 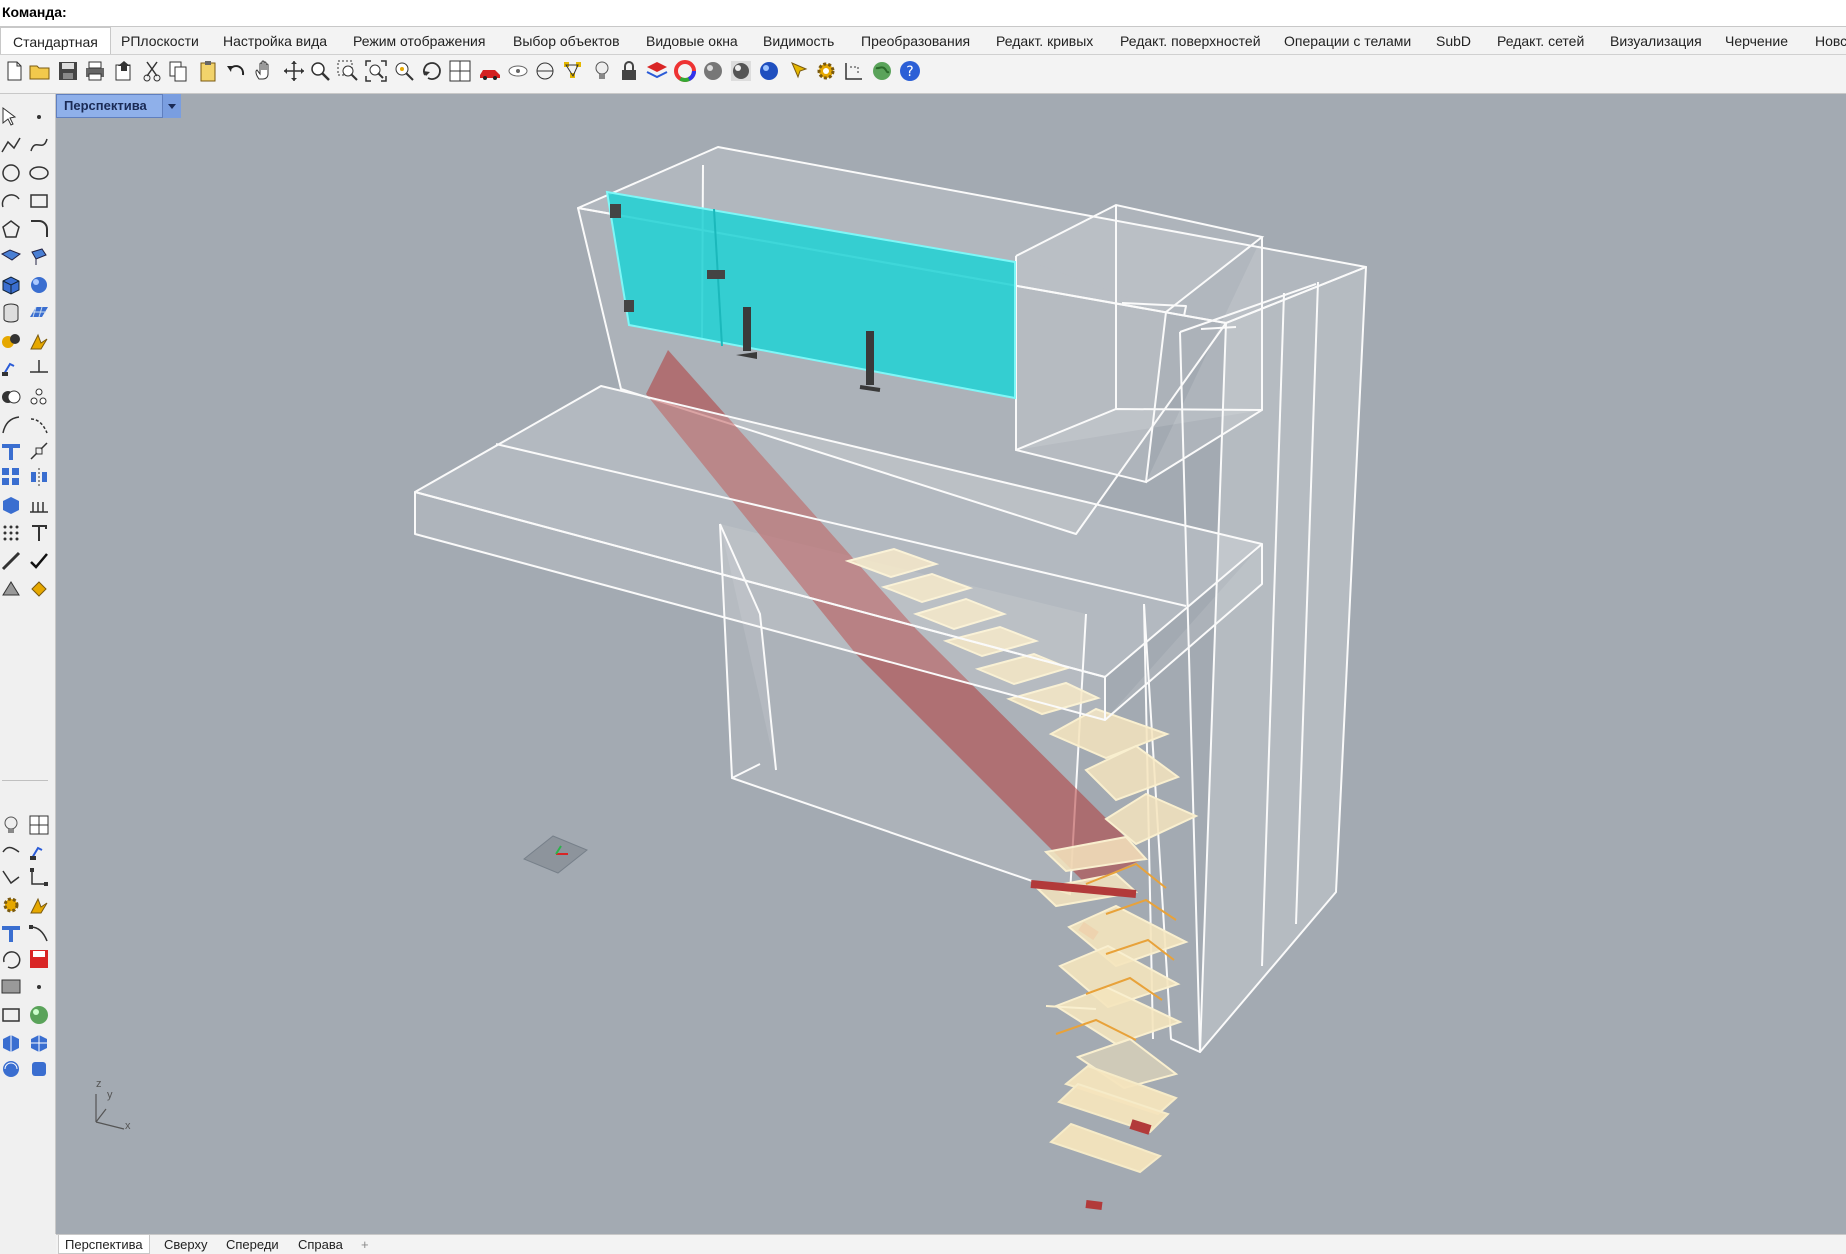 What do you see at coordinates (115, 106) in the screenshot?
I see `viewport-title: Перспектива` at bounding box center [115, 106].